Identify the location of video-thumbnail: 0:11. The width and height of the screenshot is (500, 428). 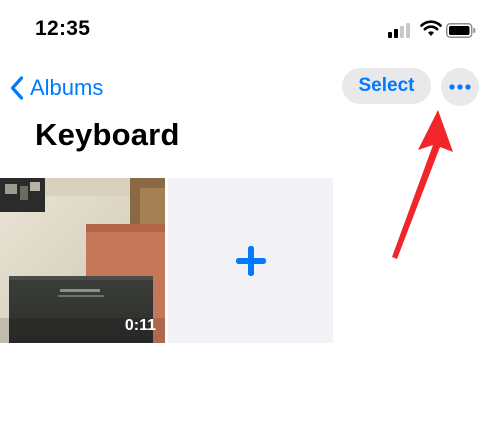
(82, 260).